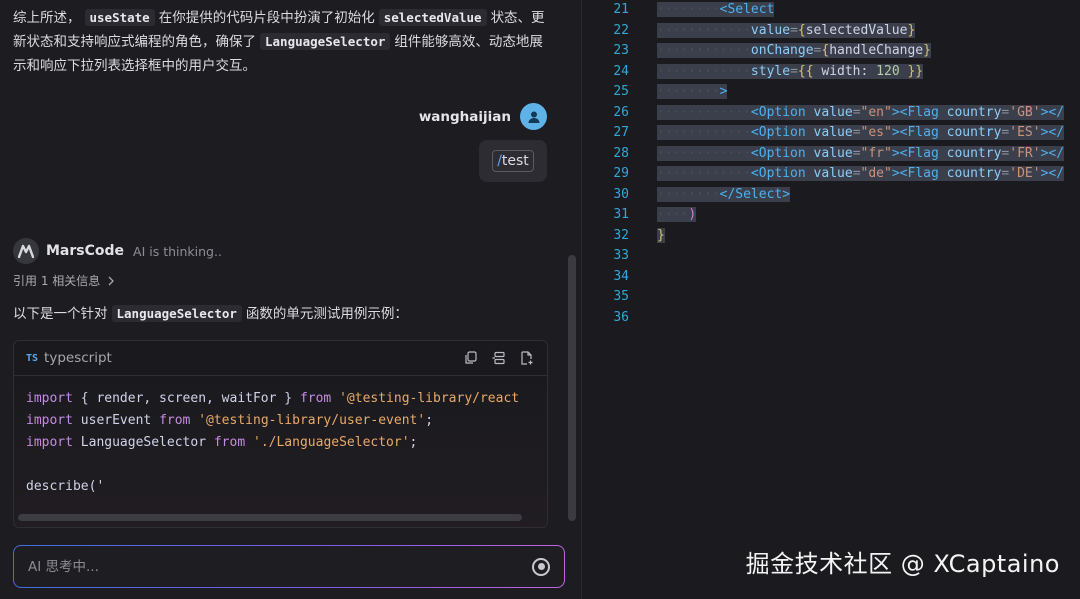 This screenshot has width=1080, height=599. I want to click on code-token: './LanguageSelector', so click(327, 442).